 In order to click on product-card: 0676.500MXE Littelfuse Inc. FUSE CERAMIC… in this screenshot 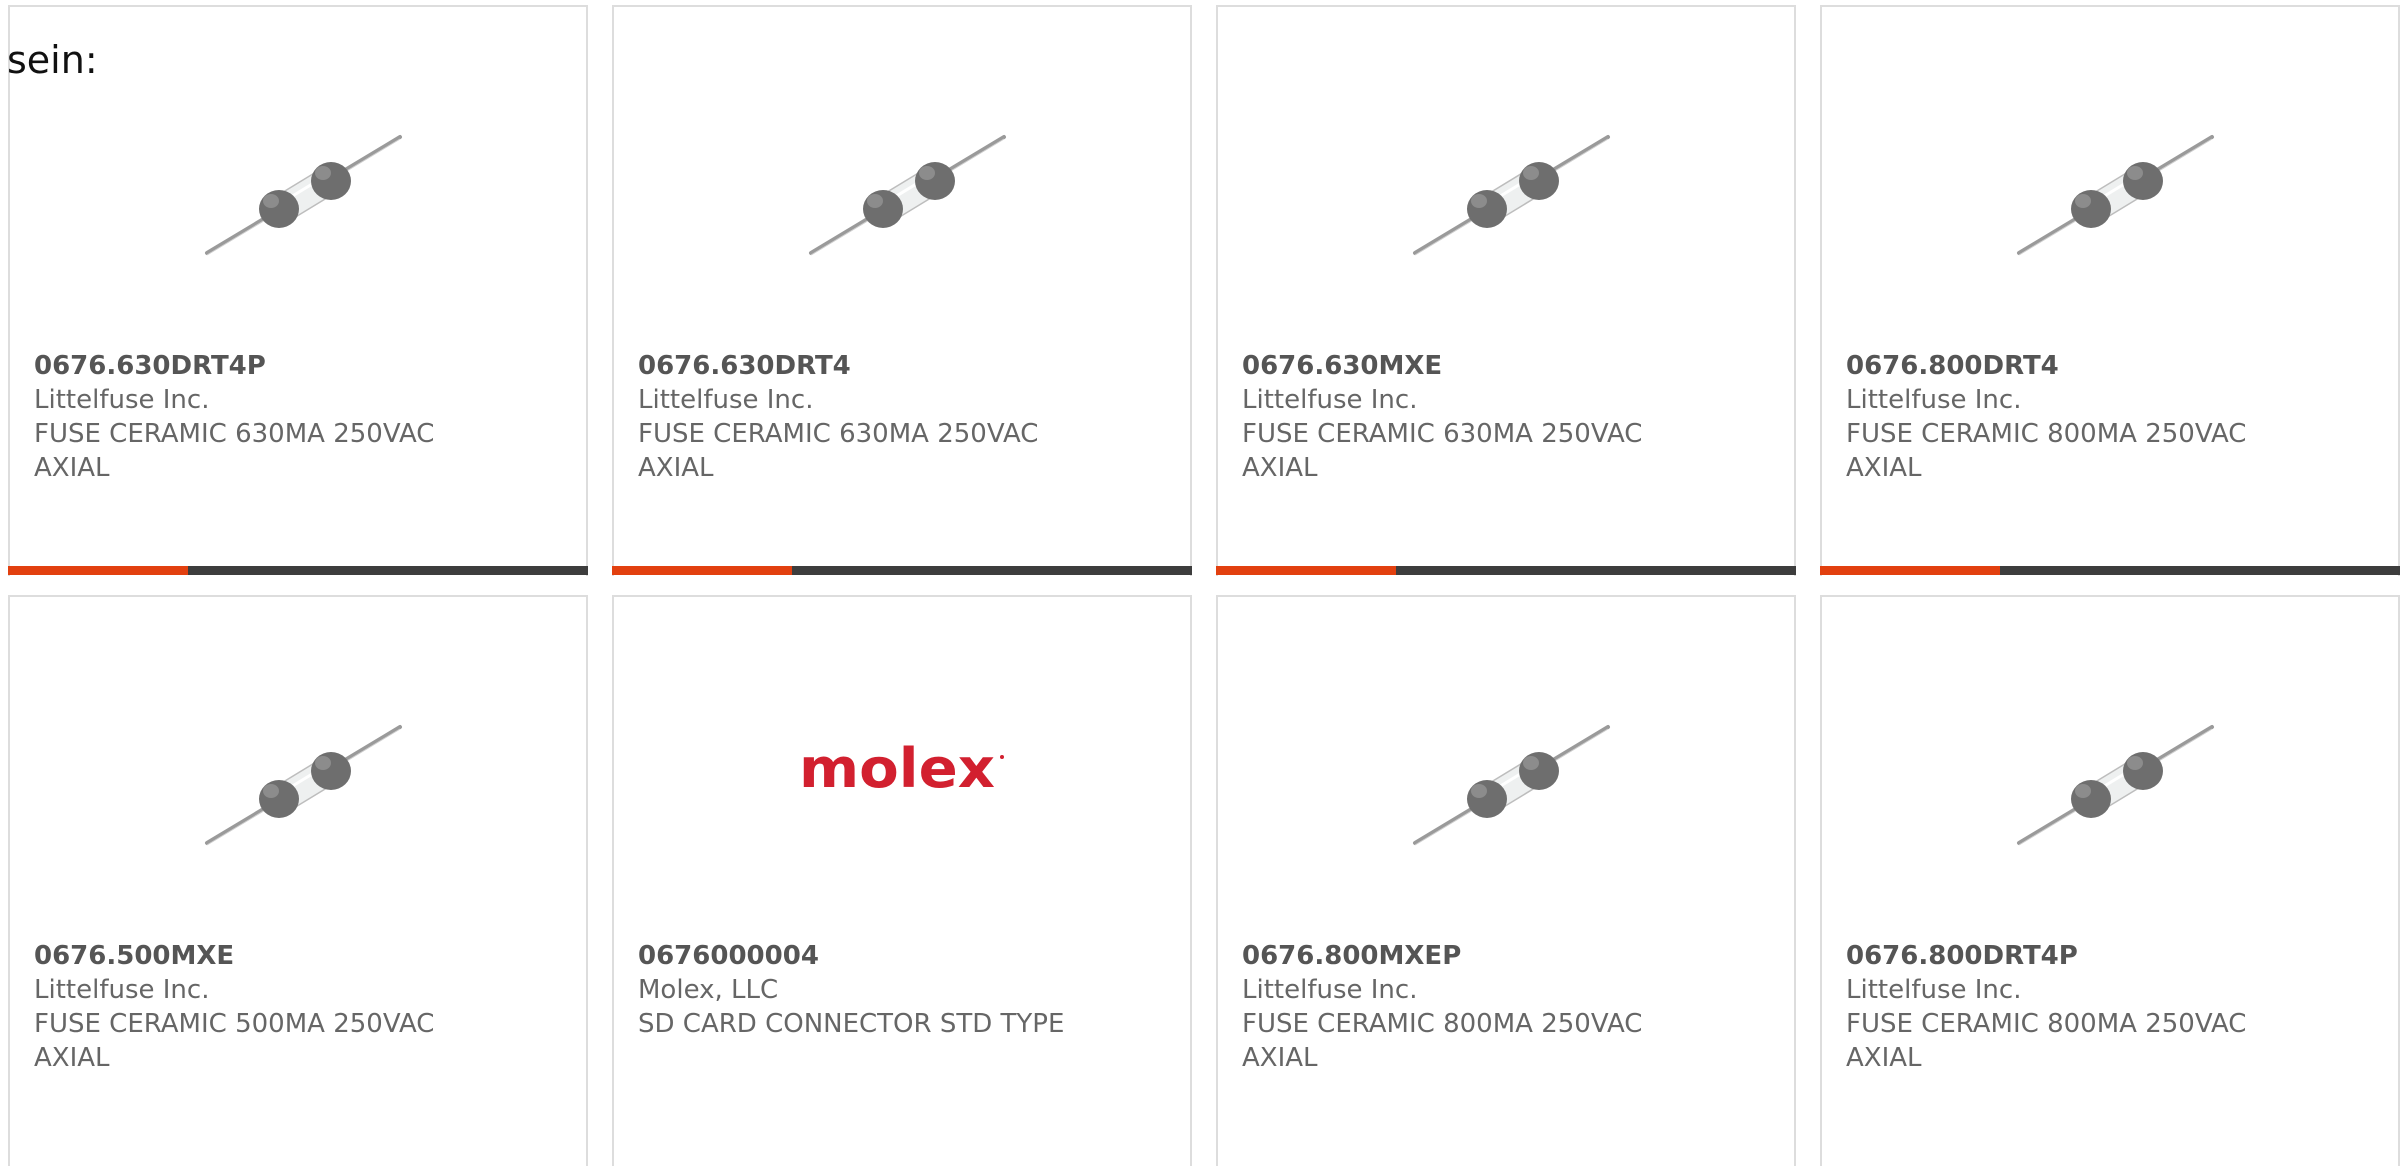, I will do `click(298, 880)`.